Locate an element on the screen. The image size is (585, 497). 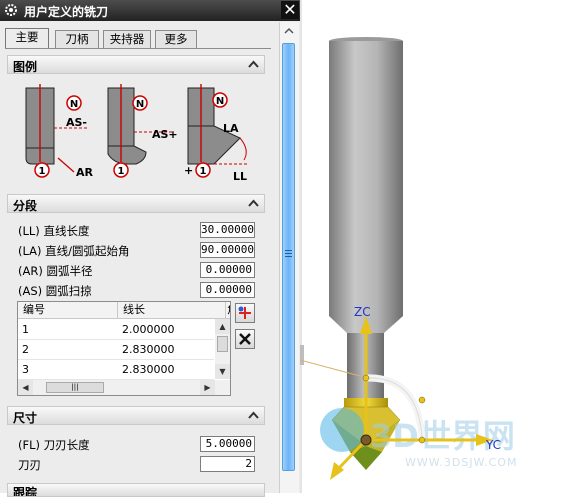
row-id: 1 is located at coordinates (25, 329).